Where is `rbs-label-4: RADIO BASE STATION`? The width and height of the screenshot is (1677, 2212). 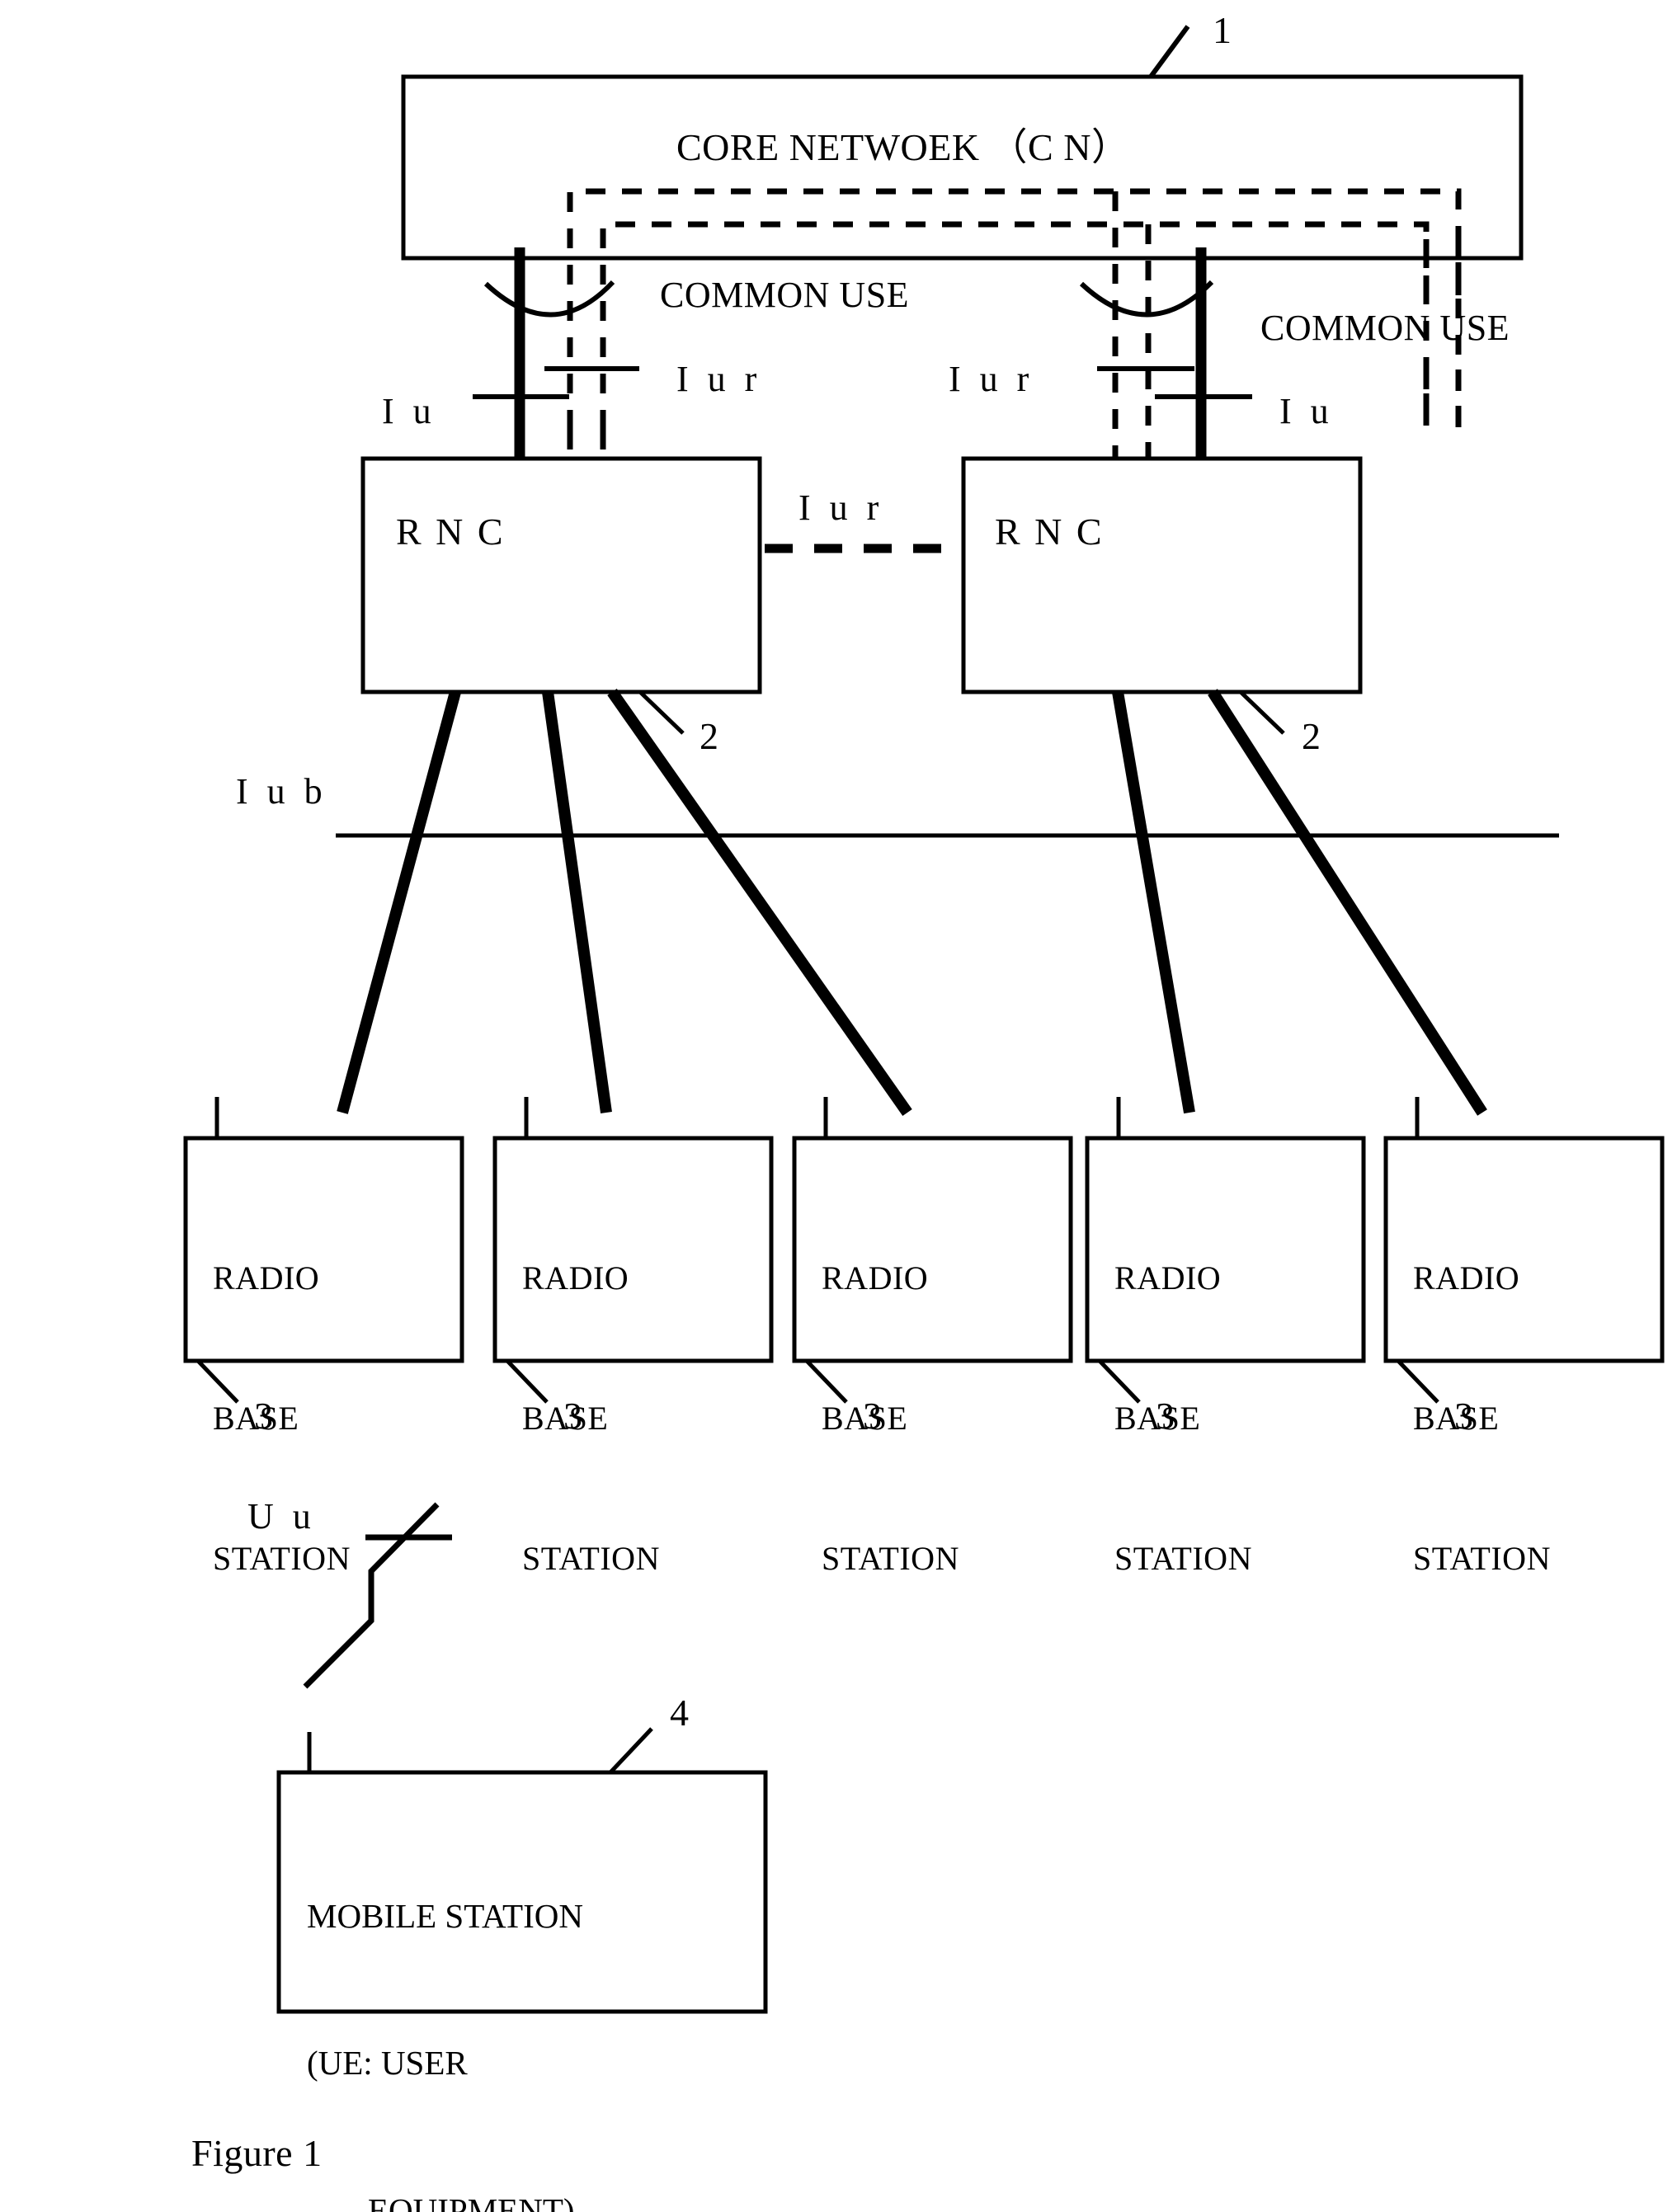 rbs-label-4: RADIO BASE STATION is located at coordinates (1183, 1419).